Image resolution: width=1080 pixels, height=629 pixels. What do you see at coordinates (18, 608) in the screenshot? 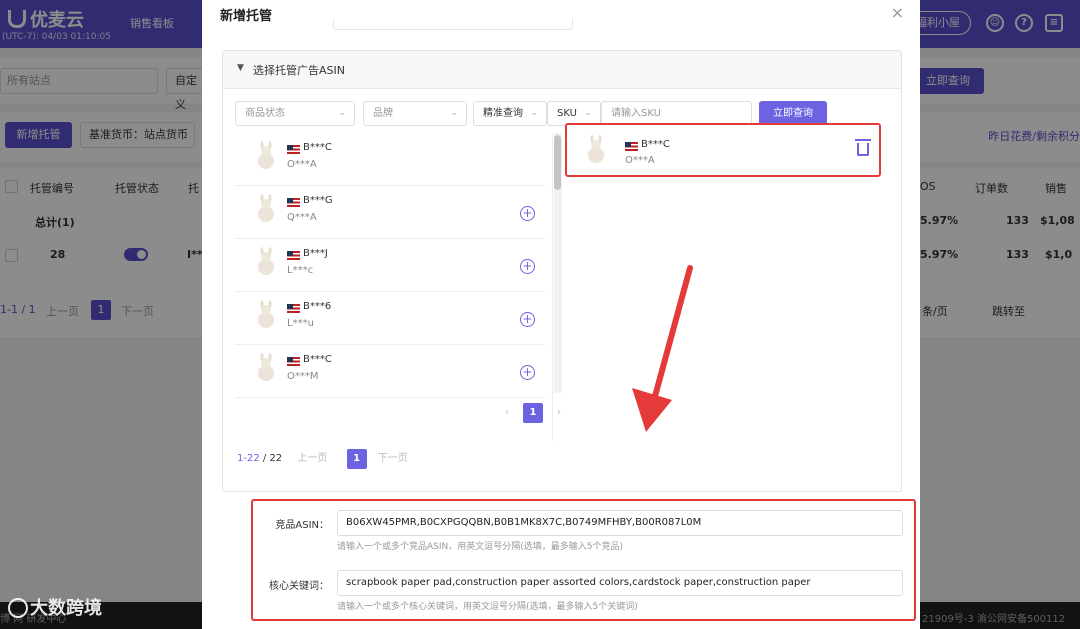
I see `watermark-logo-icon` at bounding box center [18, 608].